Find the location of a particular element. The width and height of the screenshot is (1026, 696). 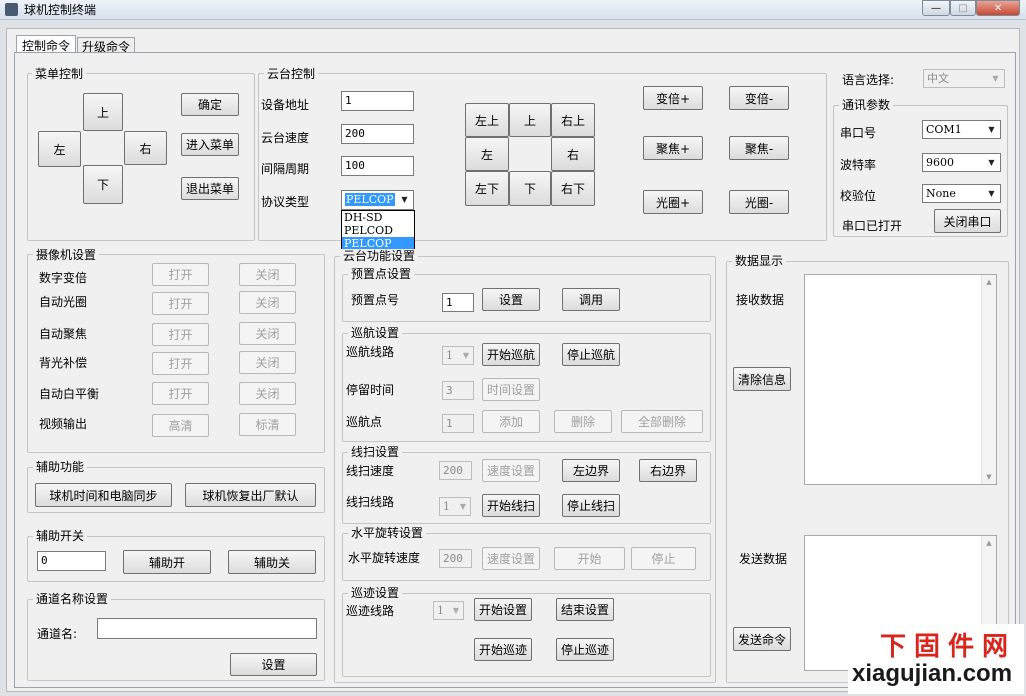

ptz-speed-input: 200 is located at coordinates (377, 134).